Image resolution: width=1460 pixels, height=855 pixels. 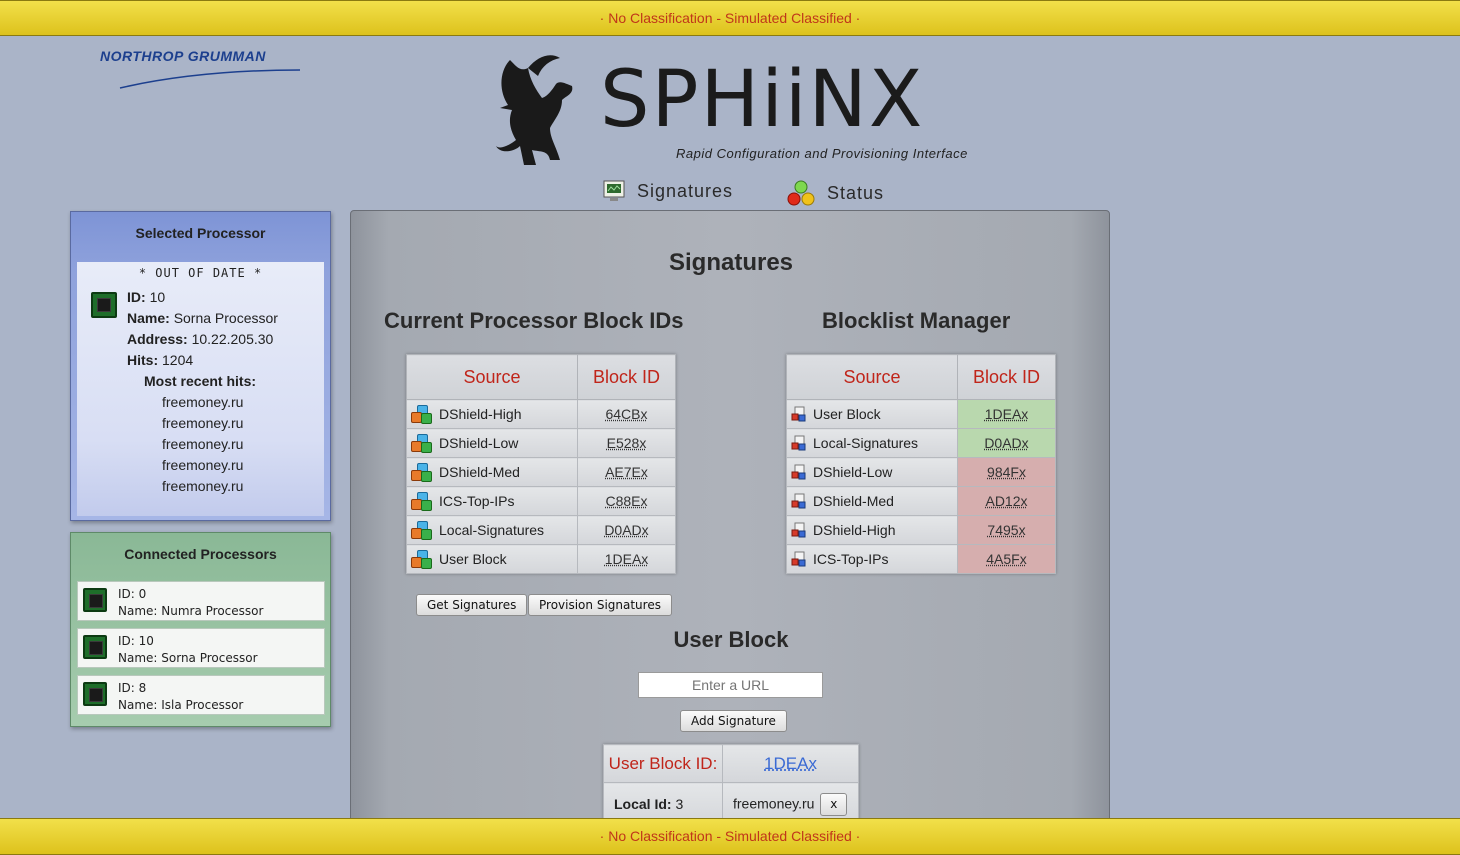 What do you see at coordinates (201, 648) in the screenshot?
I see `processor-card: ID: 10 Name: Sorna Processor` at bounding box center [201, 648].